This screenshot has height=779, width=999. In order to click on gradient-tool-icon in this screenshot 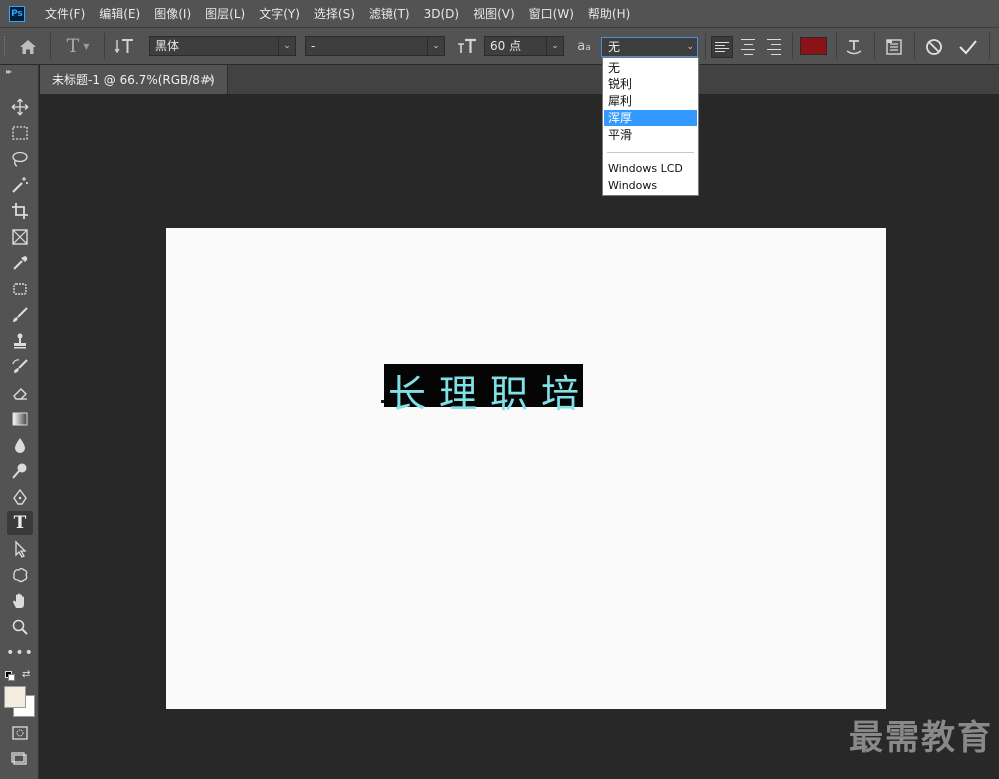, I will do `click(20, 419)`.